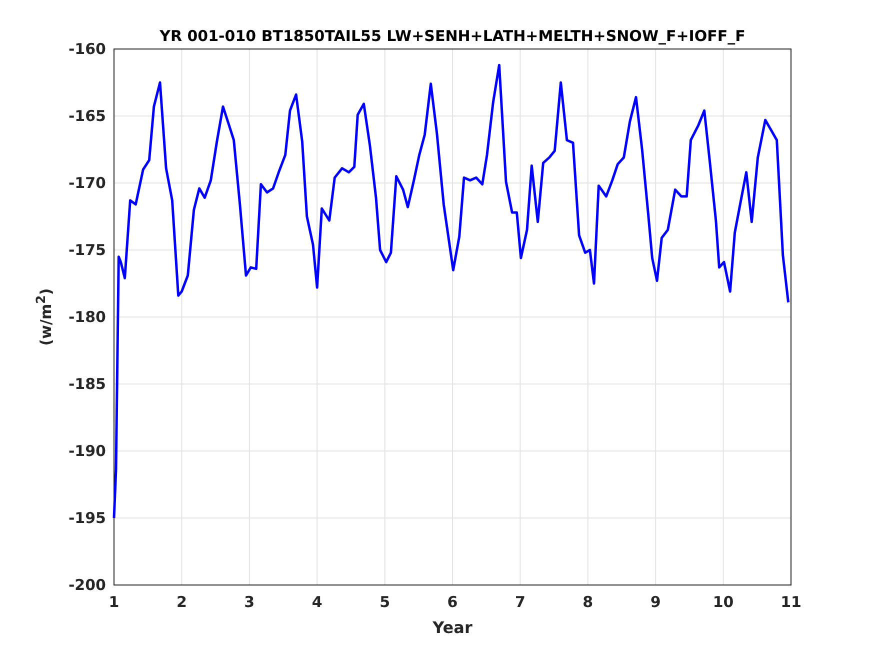 The height and width of the screenshot is (656, 875). Describe the element at coordinates (181, 602) in the screenshot. I see `x-tick-label: 2` at that location.